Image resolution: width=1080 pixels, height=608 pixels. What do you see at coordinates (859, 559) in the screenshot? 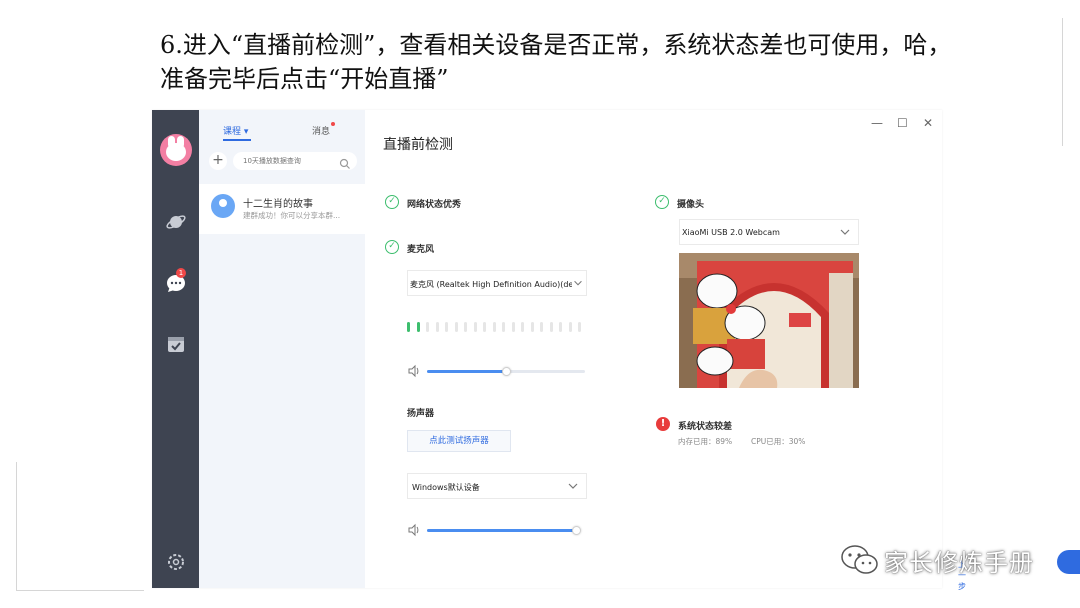
I see `wechat-logo-icon` at bounding box center [859, 559].